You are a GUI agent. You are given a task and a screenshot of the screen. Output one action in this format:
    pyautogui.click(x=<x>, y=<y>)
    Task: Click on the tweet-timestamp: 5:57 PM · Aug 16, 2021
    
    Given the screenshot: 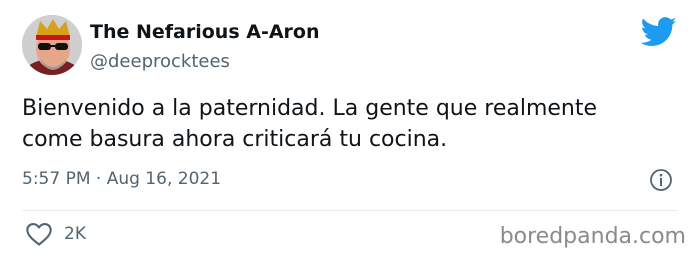 What is the action you would take?
    pyautogui.click(x=121, y=179)
    